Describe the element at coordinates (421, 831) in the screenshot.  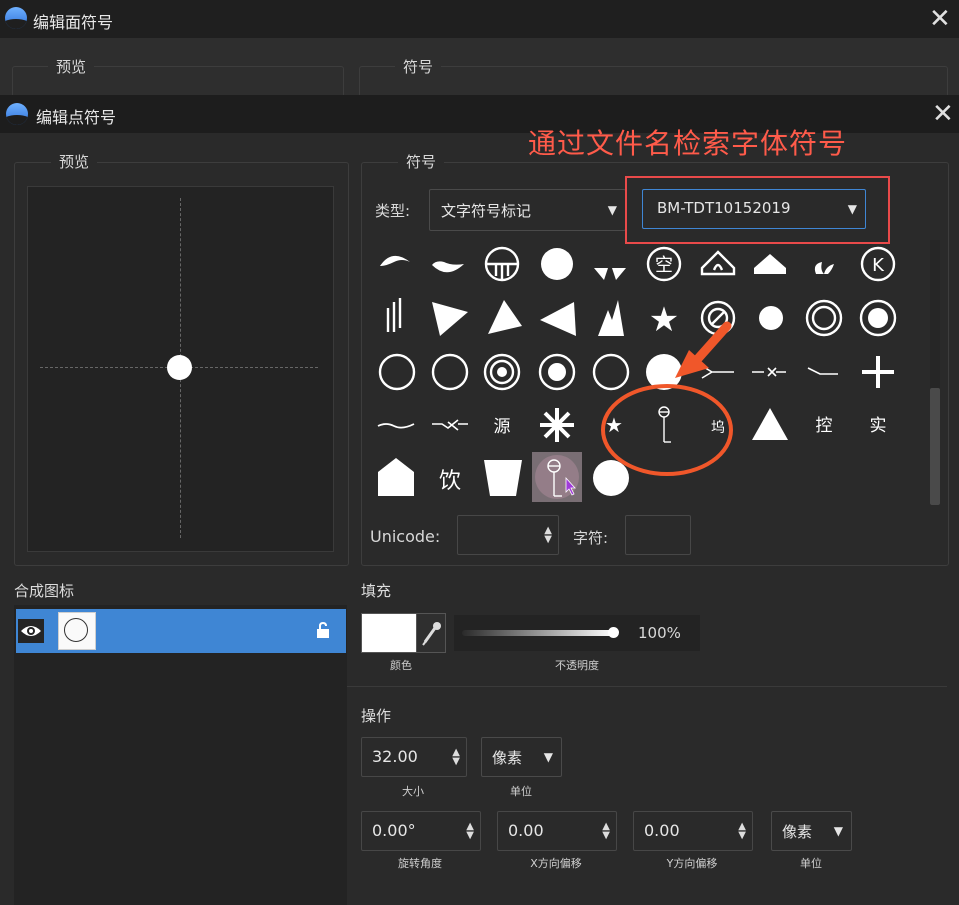
I see `rotation-input: 0.00° ▲ ▼` at that location.